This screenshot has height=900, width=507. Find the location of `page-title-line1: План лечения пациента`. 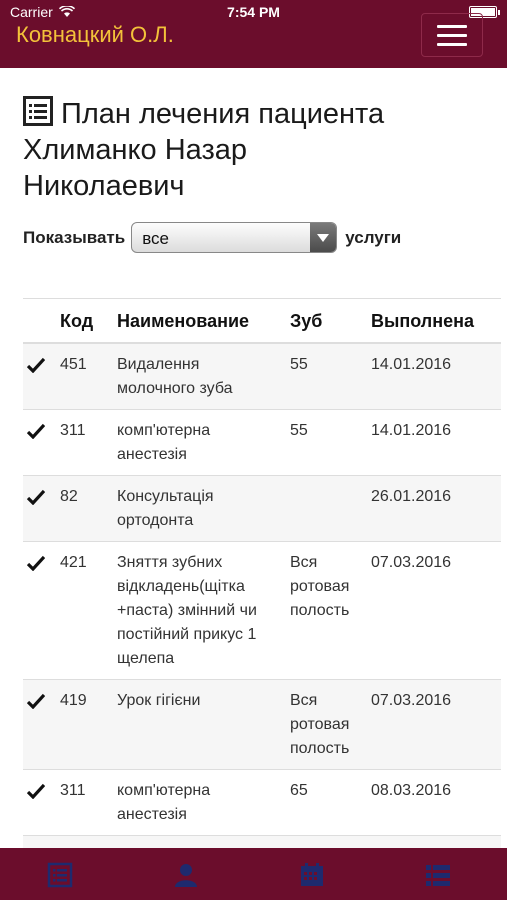

page-title-line1: План лечения пациента is located at coordinates (223, 114).